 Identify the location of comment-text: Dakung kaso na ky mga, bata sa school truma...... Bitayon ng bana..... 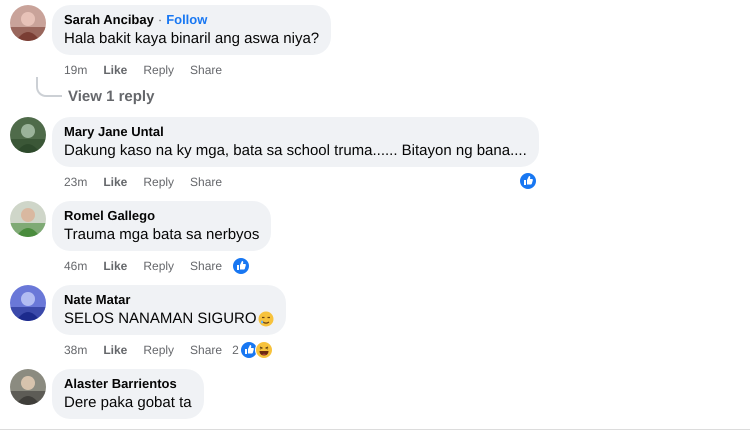
(295, 150).